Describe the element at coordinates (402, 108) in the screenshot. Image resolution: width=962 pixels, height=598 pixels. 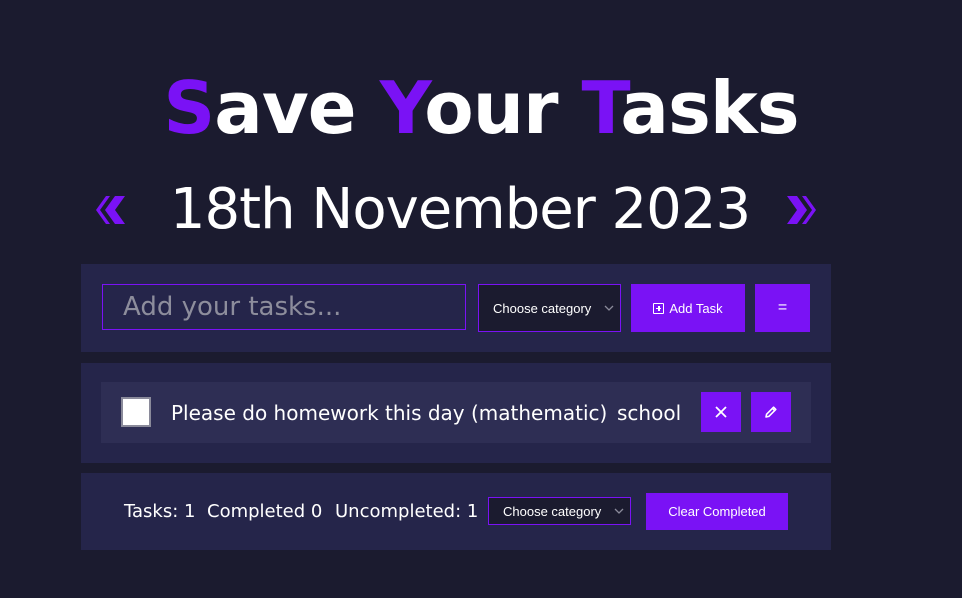
I see `title-initial-y: Y` at that location.